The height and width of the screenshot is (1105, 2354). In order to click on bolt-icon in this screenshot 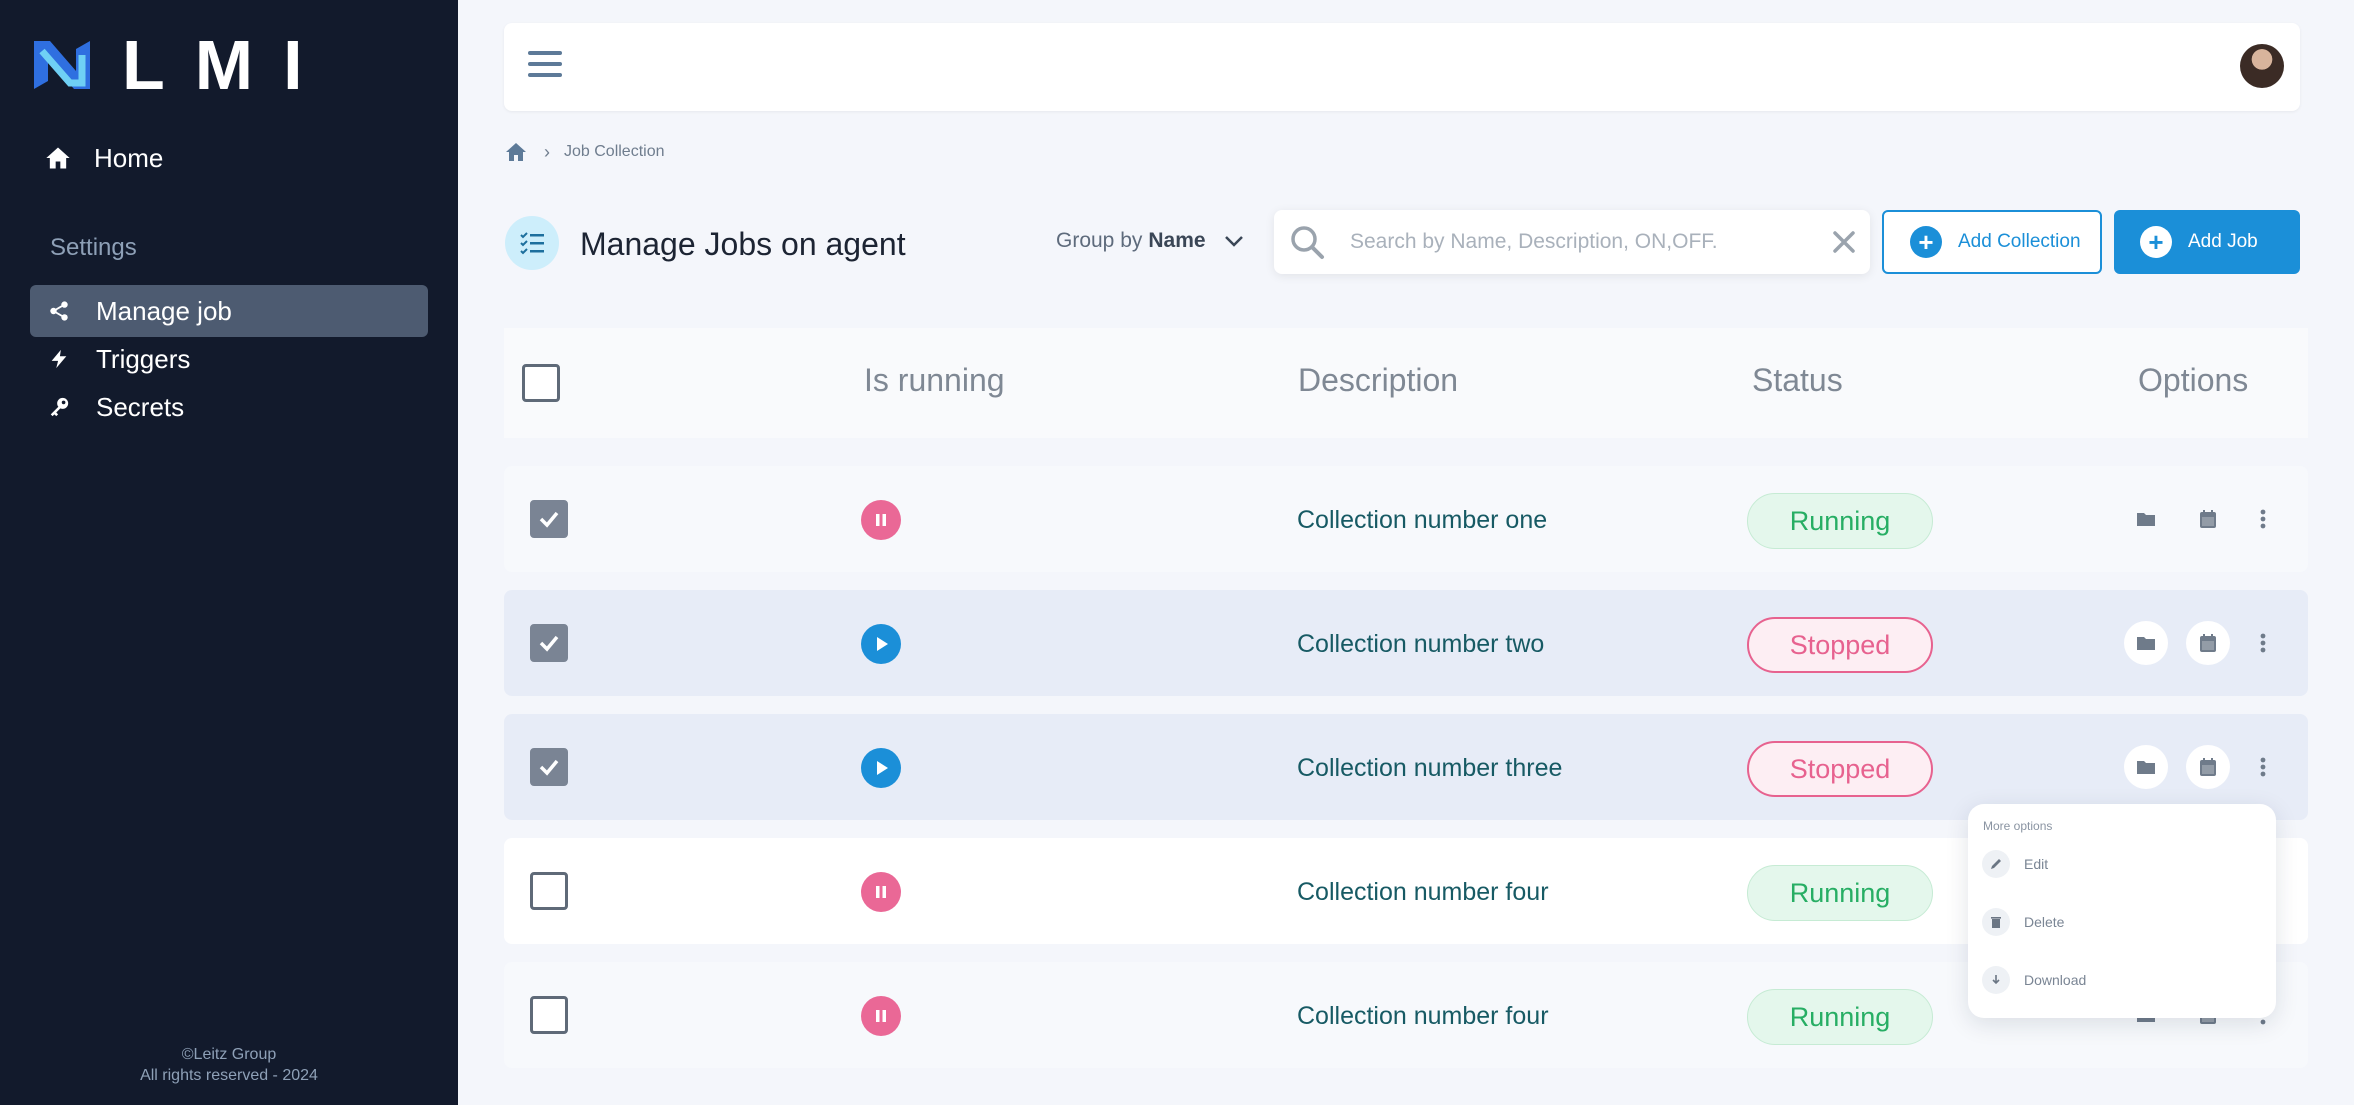, I will do `click(59, 359)`.